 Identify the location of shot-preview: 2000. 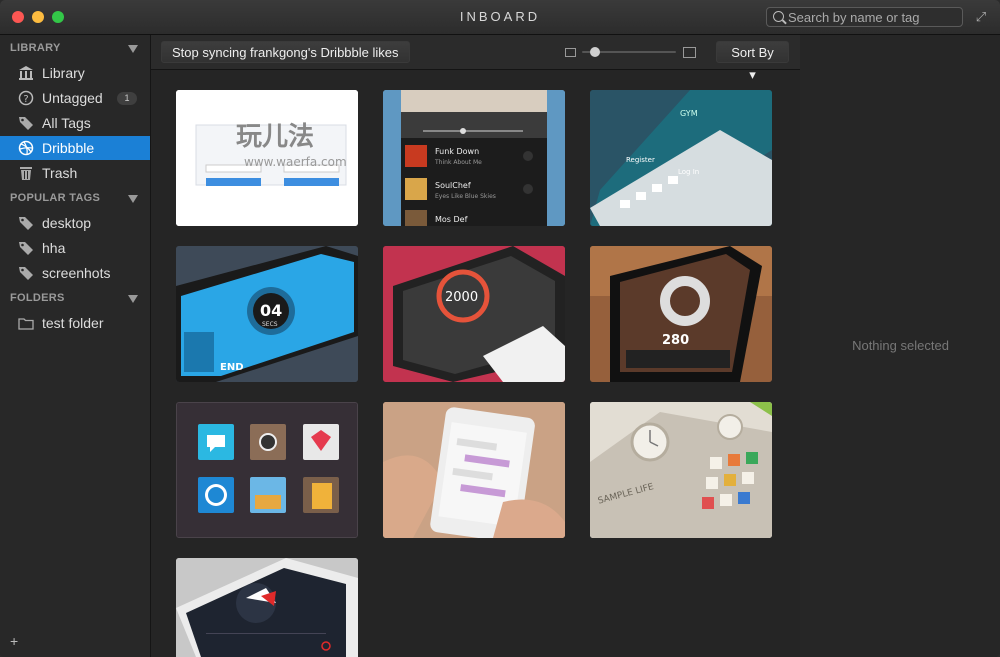
(474, 314).